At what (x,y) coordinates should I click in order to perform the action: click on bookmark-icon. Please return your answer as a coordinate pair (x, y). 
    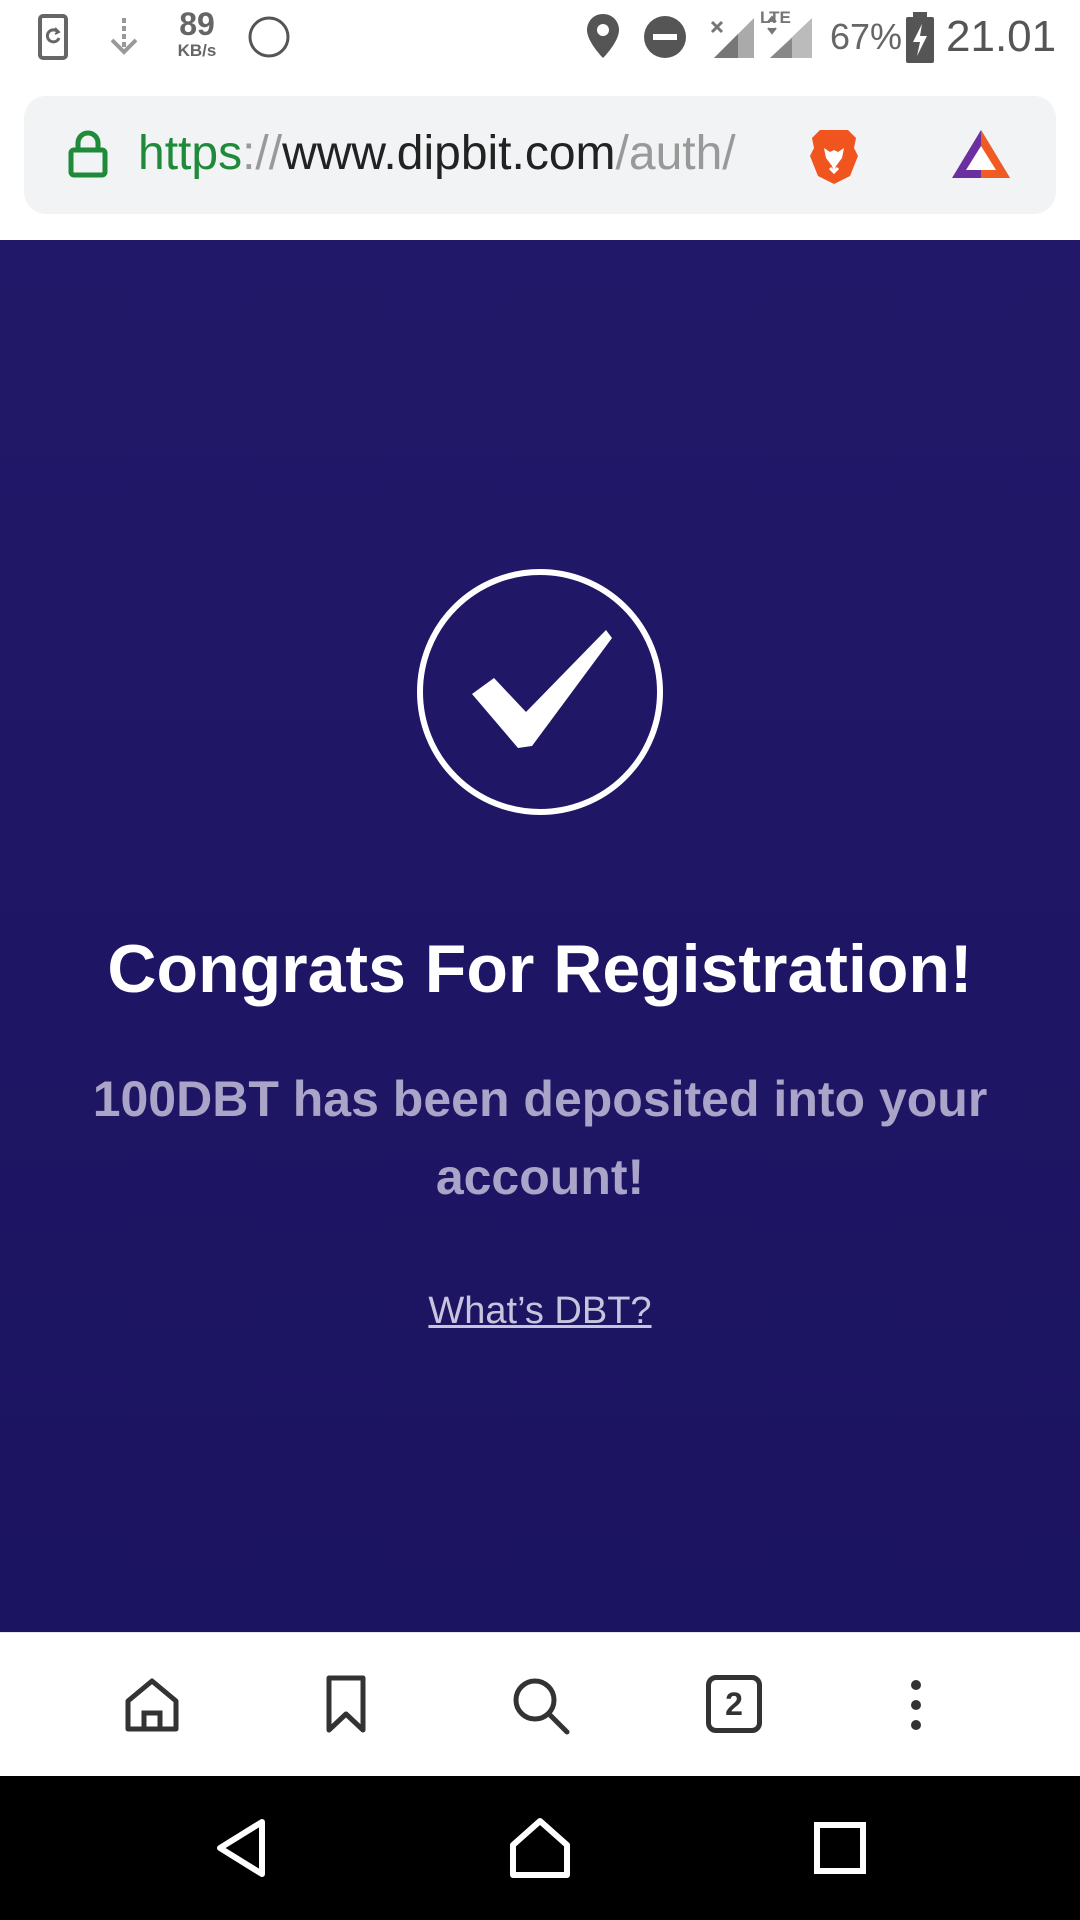
    Looking at the image, I should click on (346, 1704).